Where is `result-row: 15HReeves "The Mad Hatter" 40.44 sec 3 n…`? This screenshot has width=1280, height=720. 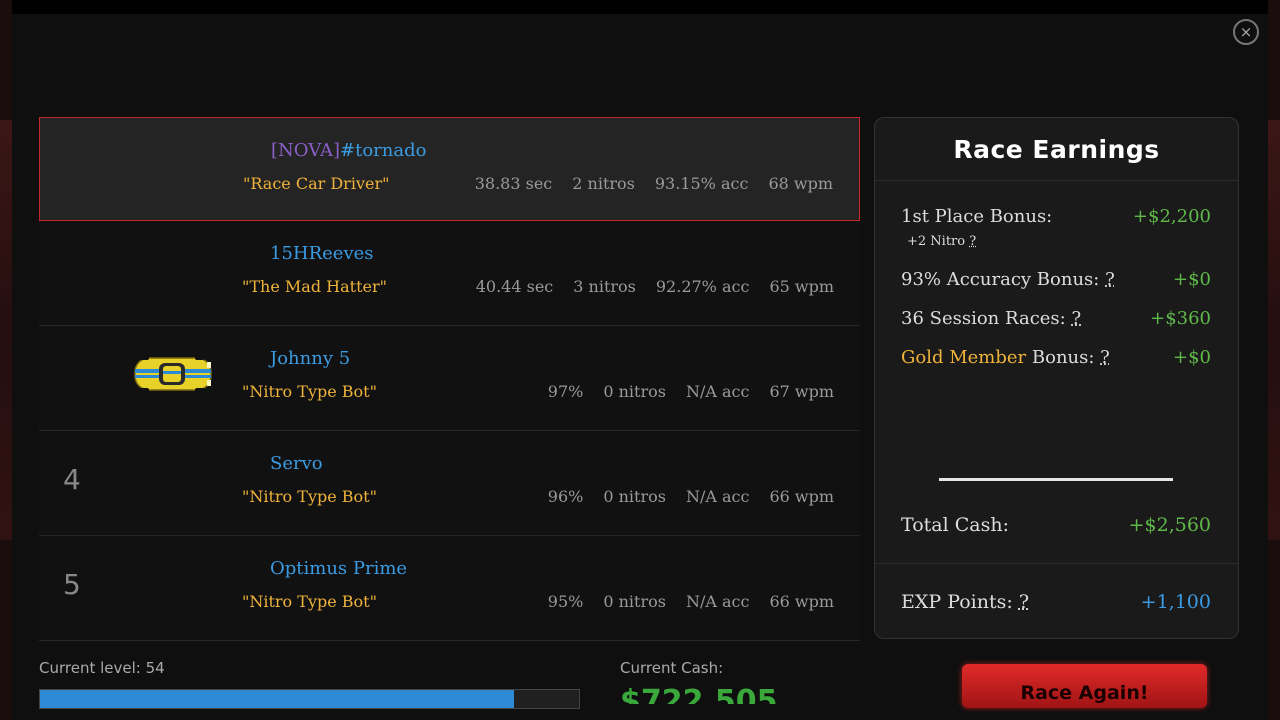
result-row: 15HReeves "The Mad Hatter" 40.44 sec 3 n… is located at coordinates (449, 273).